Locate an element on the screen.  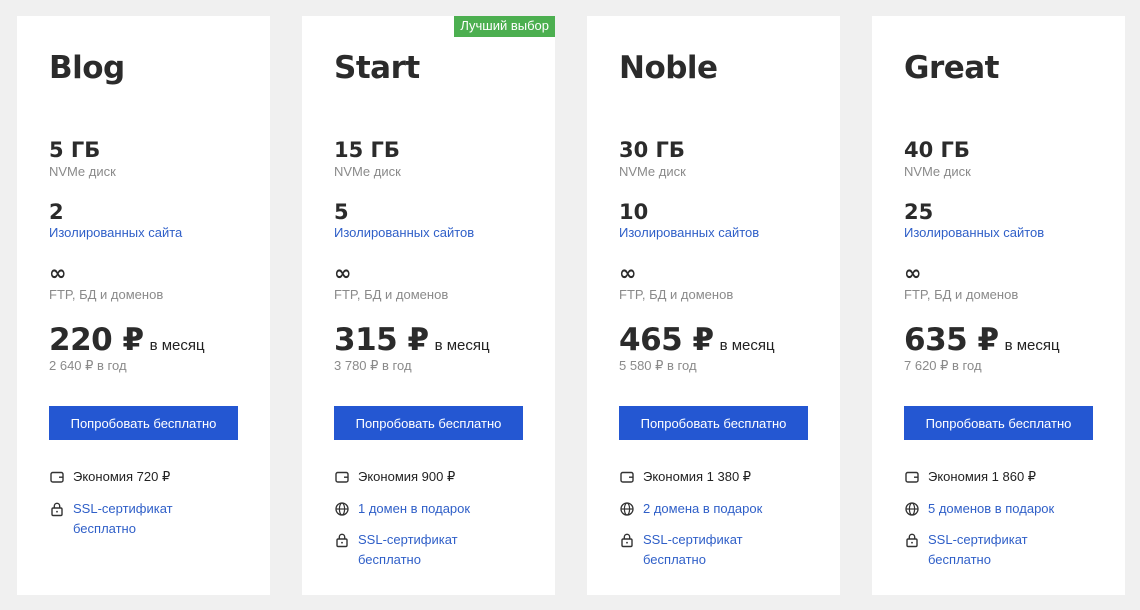
yearly-price: 3 780 ₽ в год is located at coordinates (373, 365).